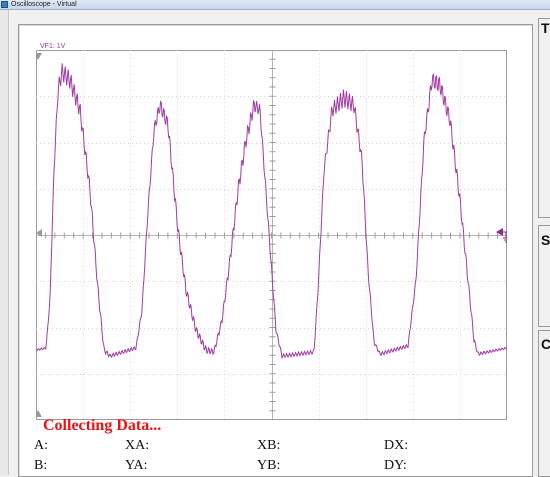  I want to click on readout-xb-label: XB:, so click(269, 445).